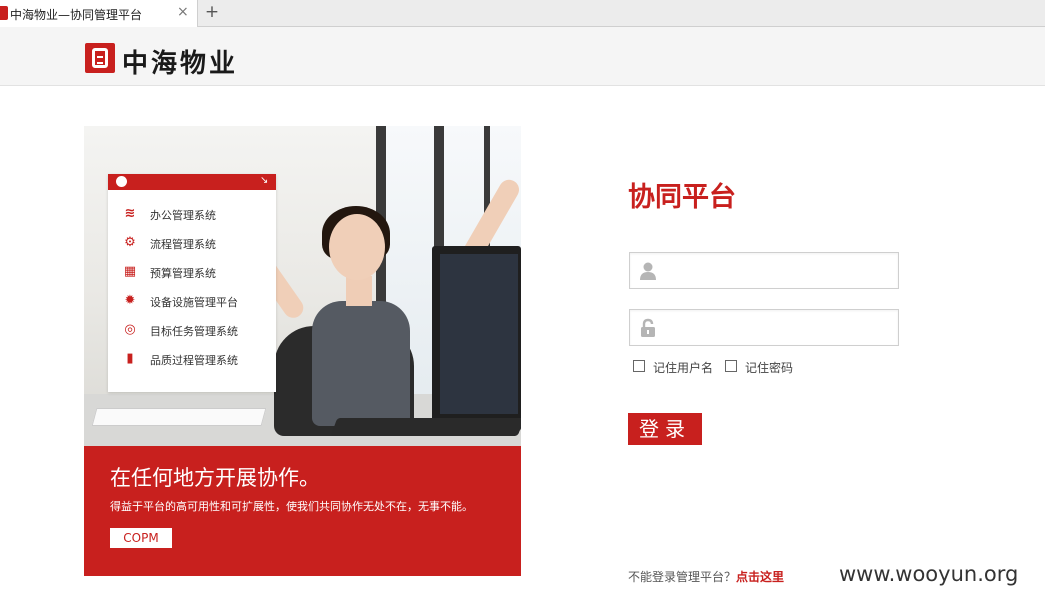 Image resolution: width=1045 pixels, height=603 pixels. What do you see at coordinates (130, 358) in the screenshot?
I see `bar-chart-icon: ▮` at bounding box center [130, 358].